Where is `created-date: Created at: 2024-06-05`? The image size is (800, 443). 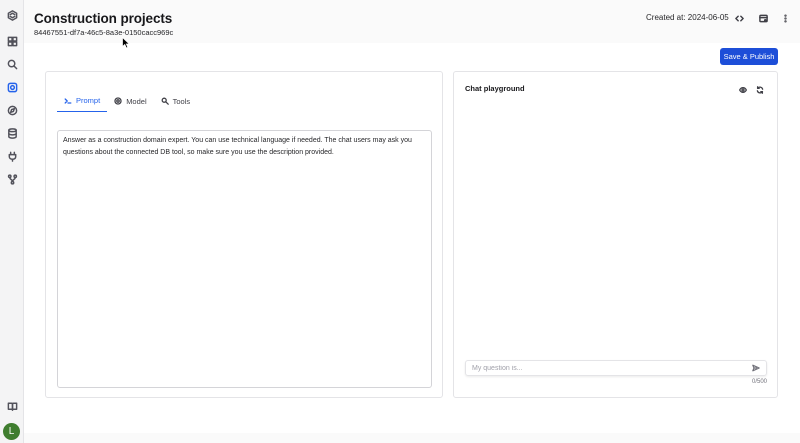
created-date: Created at: 2024-06-05 is located at coordinates (687, 17).